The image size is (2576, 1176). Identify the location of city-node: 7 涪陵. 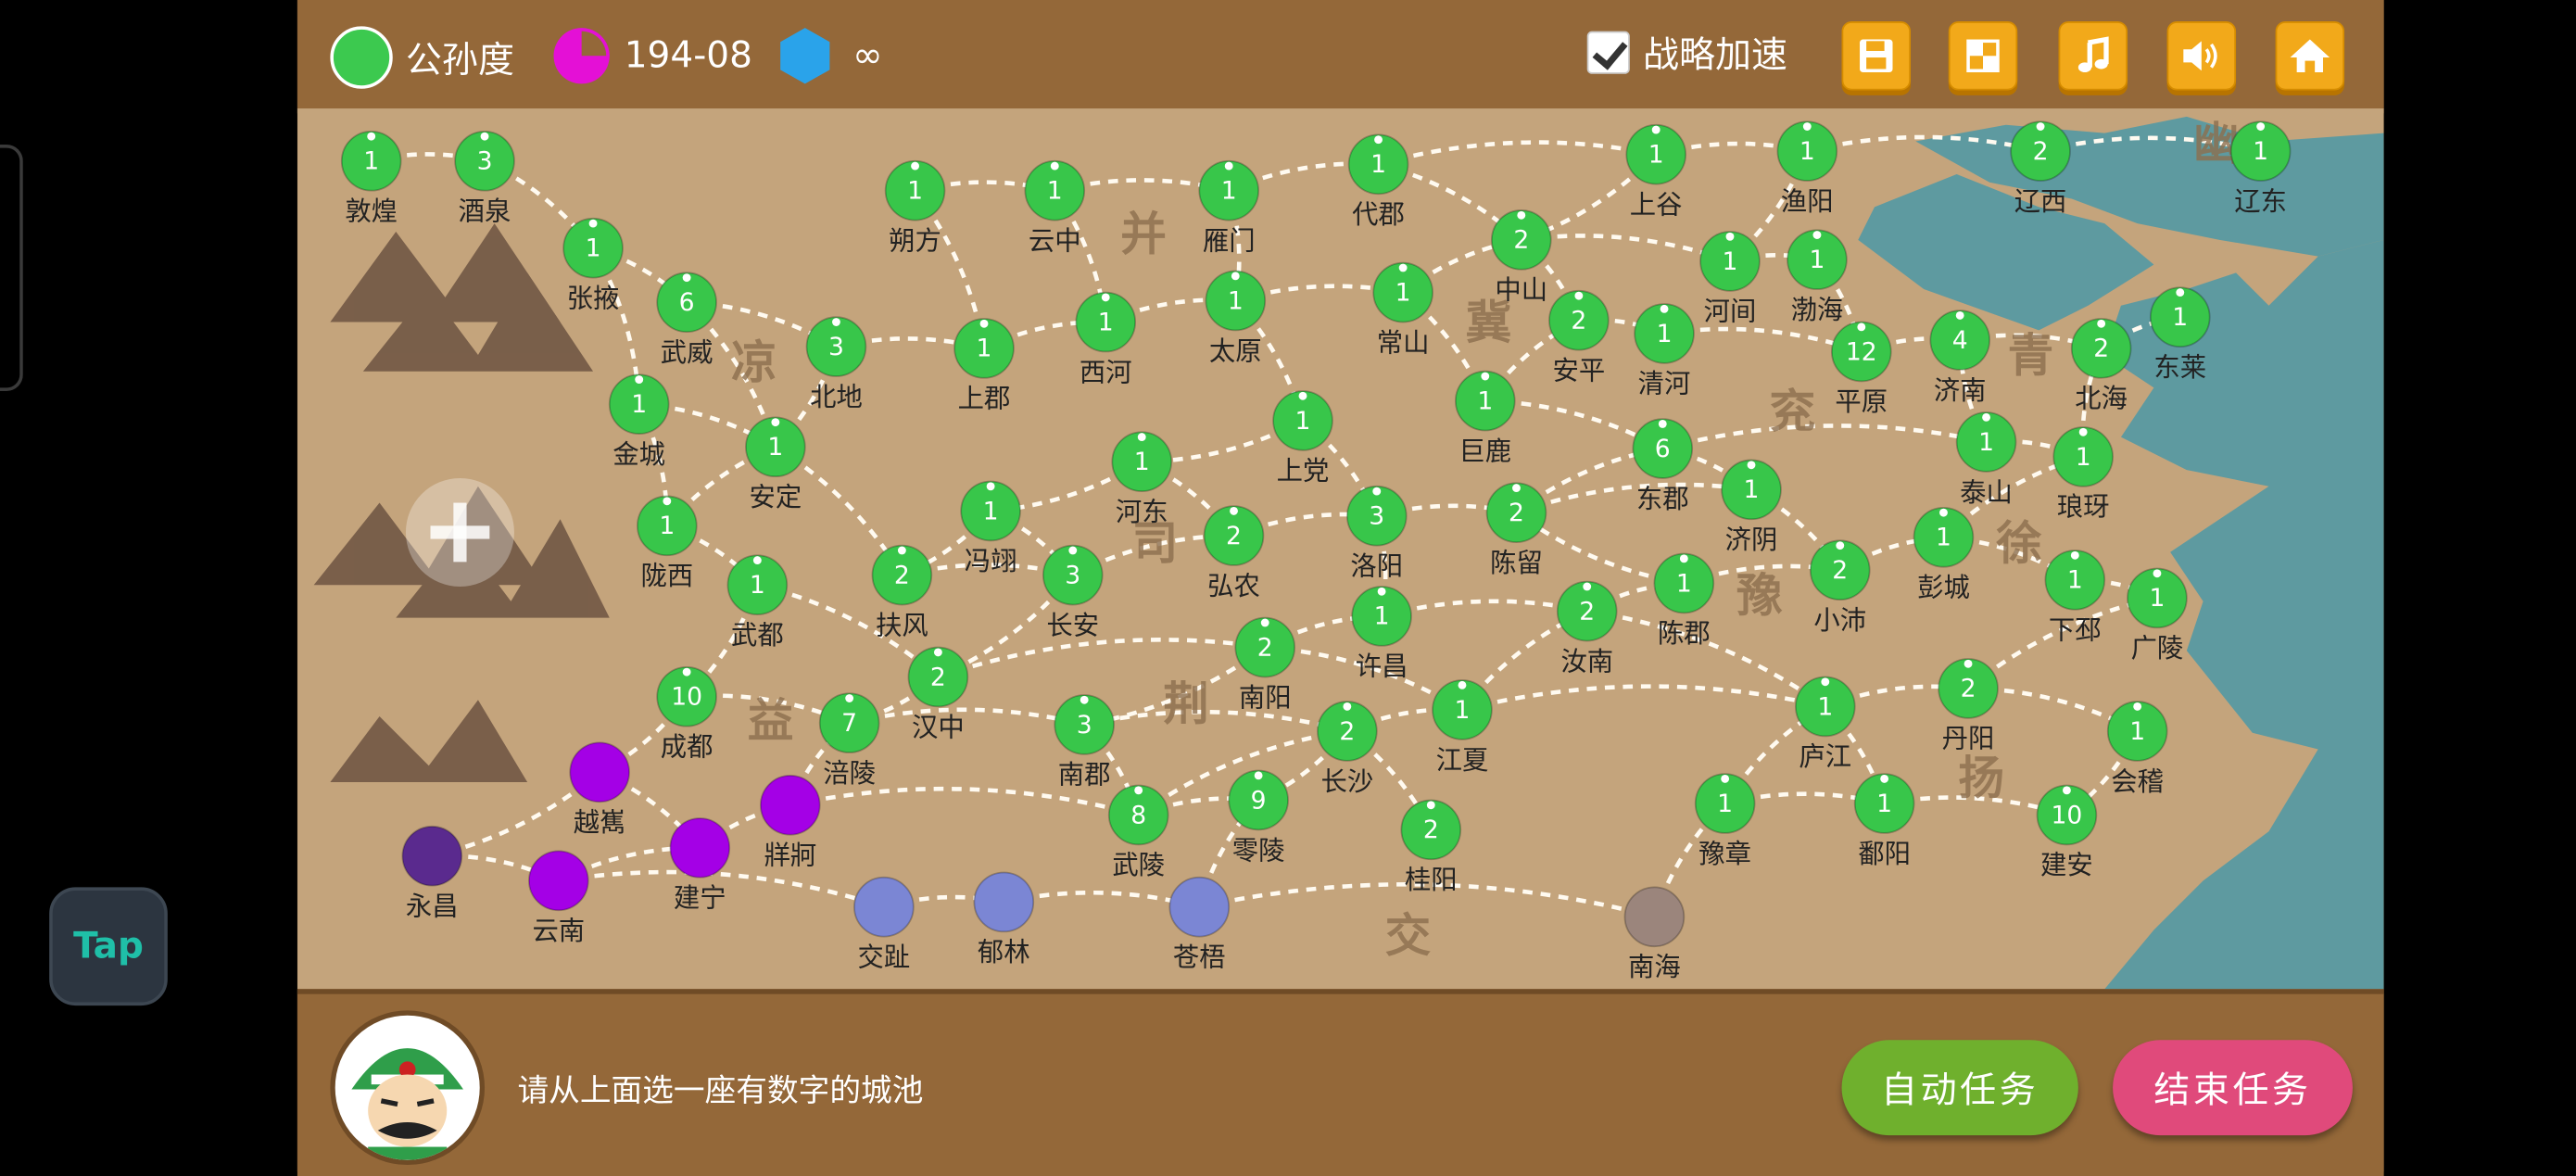
(849, 740).